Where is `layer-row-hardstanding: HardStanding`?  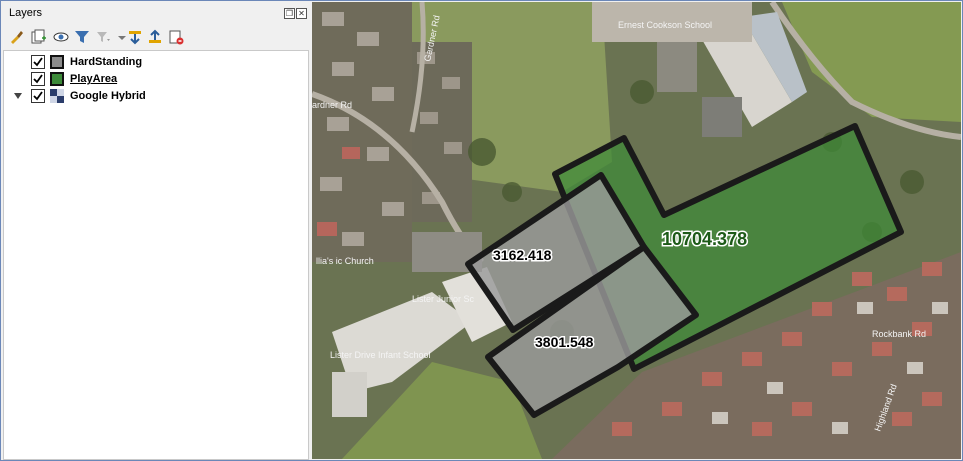 layer-row-hardstanding: HardStanding is located at coordinates (154, 62).